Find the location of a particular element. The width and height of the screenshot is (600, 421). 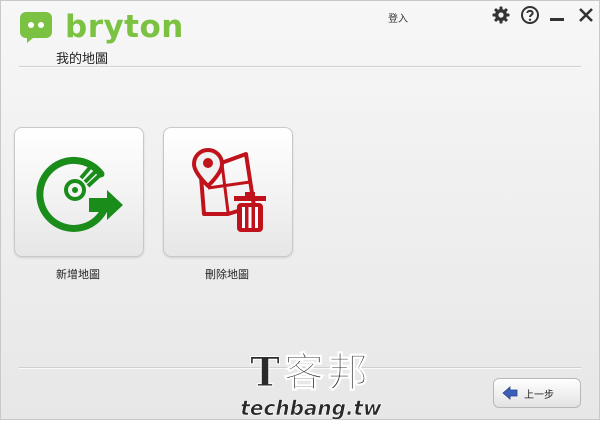

add-map-button is located at coordinates (79, 192).